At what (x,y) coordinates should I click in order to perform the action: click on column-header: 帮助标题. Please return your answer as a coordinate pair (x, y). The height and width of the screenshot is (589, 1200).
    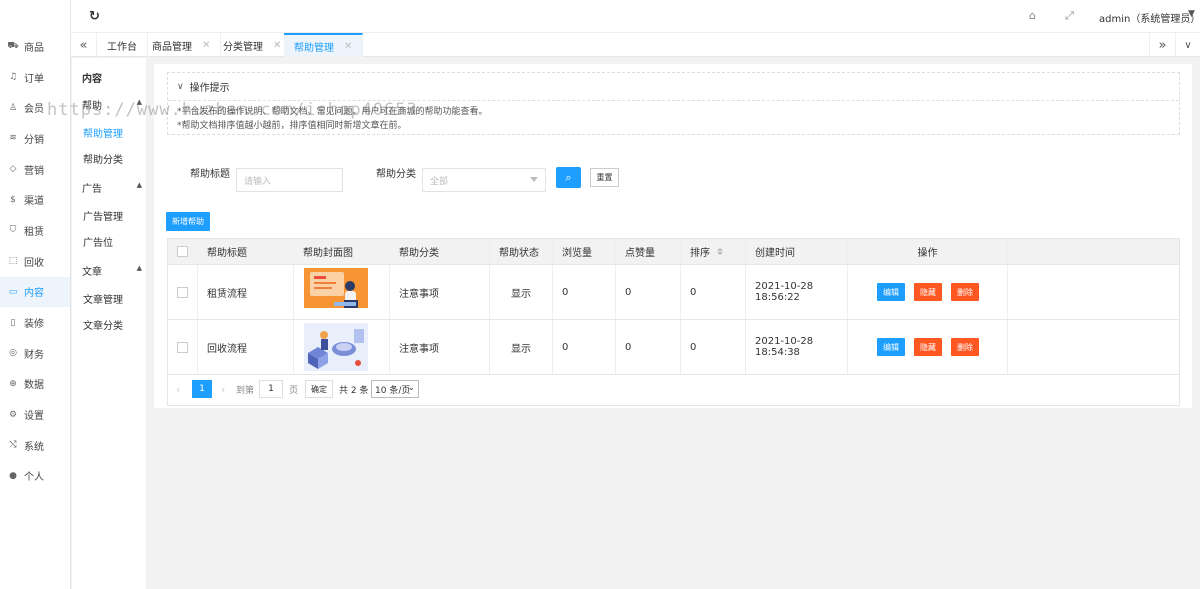
    Looking at the image, I should click on (246, 251).